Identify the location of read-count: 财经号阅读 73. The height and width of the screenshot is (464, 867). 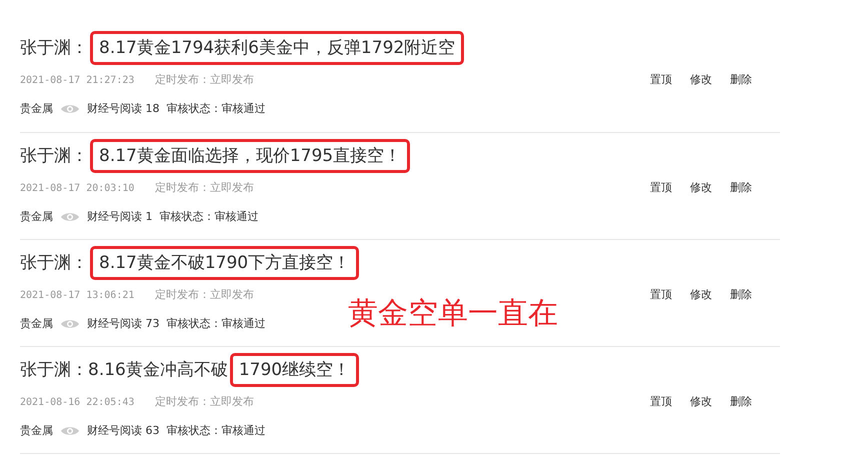
(123, 324).